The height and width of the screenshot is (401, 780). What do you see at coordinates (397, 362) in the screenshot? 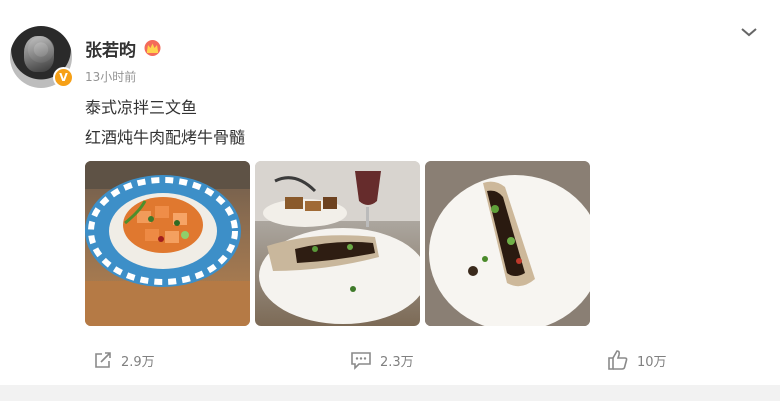
I see `comment-count: 2.3万` at bounding box center [397, 362].